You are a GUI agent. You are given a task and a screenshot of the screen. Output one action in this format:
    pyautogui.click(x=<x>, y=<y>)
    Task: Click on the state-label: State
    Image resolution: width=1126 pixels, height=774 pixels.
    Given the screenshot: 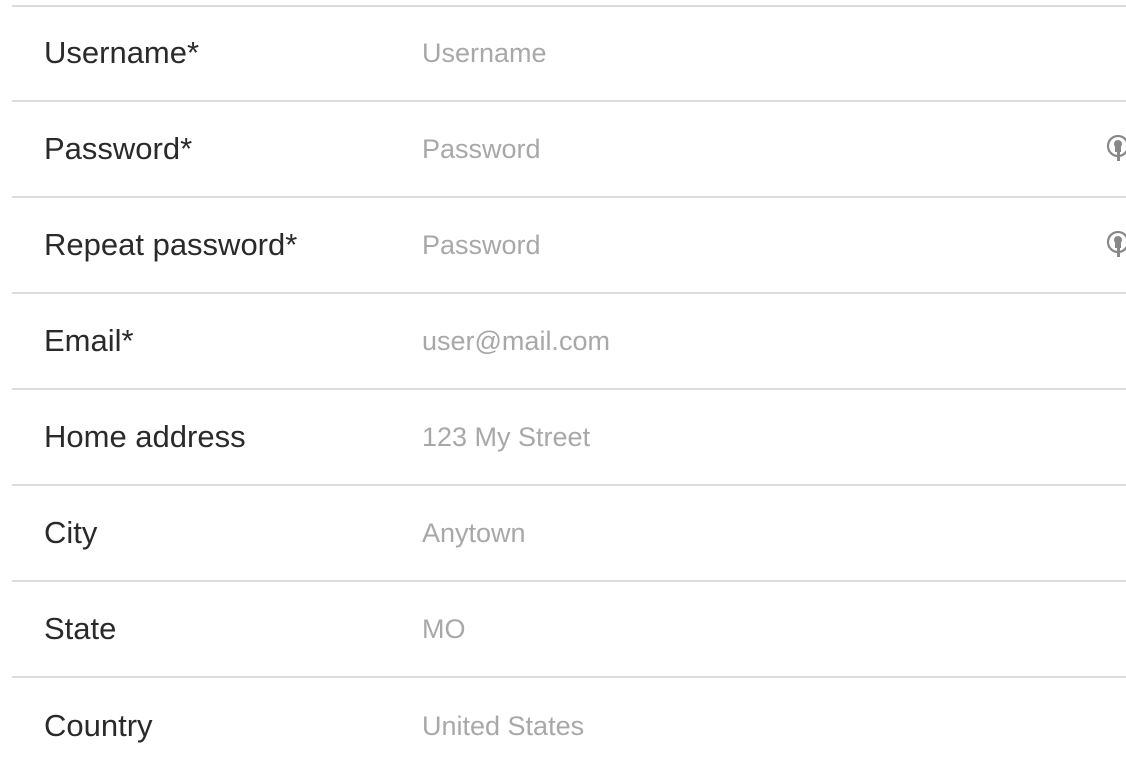 What is the action you would take?
    pyautogui.click(x=80, y=628)
    